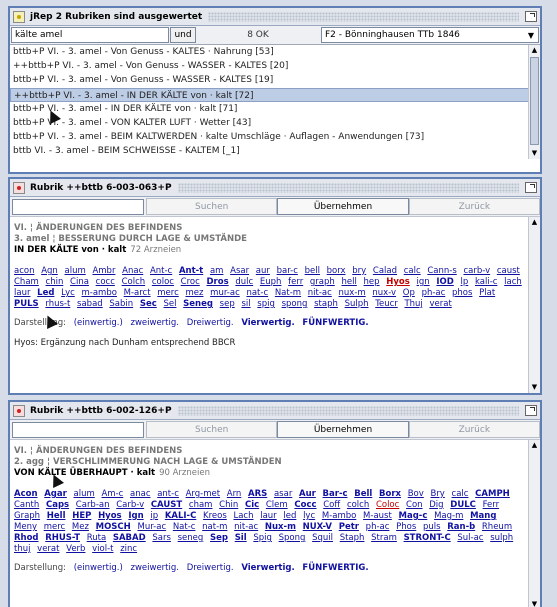 The image size is (557, 607). Describe the element at coordinates (99, 293) in the screenshot. I see `remedy-link: m-ambo` at that location.